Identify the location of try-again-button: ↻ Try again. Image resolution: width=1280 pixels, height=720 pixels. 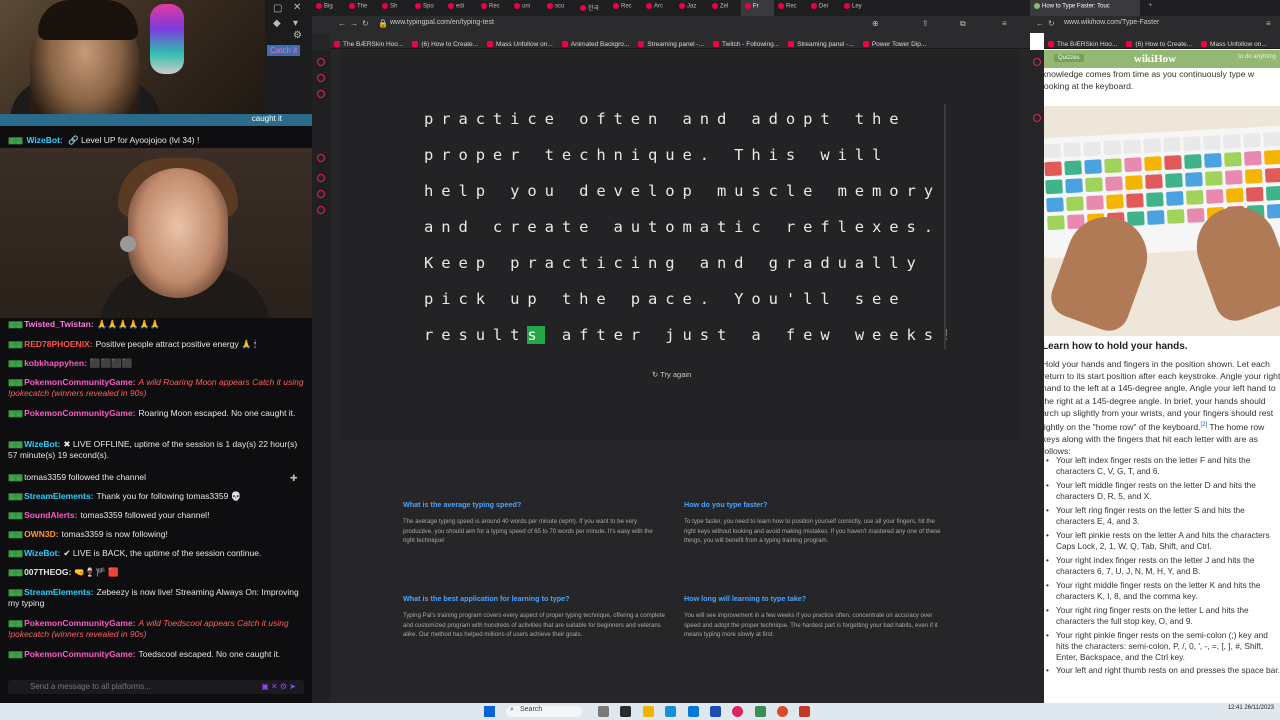
(671, 374).